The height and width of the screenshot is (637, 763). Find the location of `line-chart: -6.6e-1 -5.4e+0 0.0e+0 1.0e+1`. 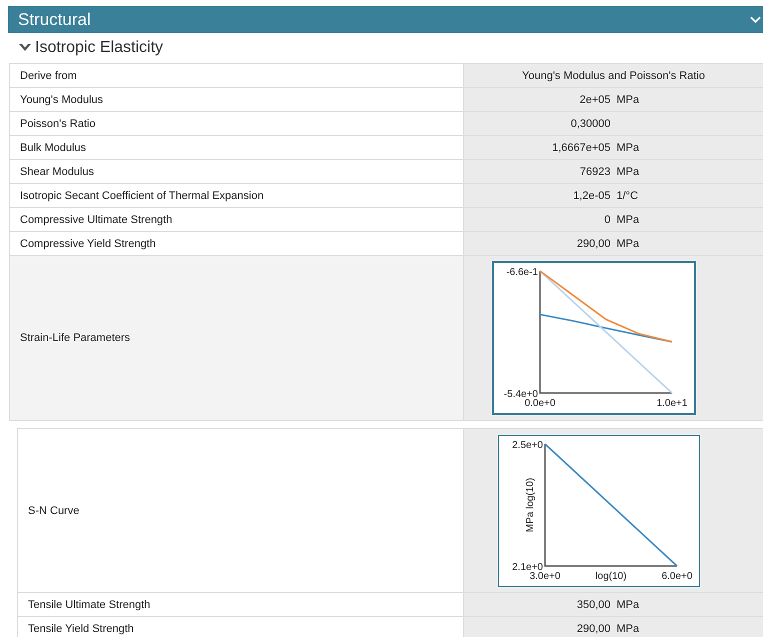

line-chart: -6.6e-1 -5.4e+0 0.0e+0 1.0e+1 is located at coordinates (594, 338).